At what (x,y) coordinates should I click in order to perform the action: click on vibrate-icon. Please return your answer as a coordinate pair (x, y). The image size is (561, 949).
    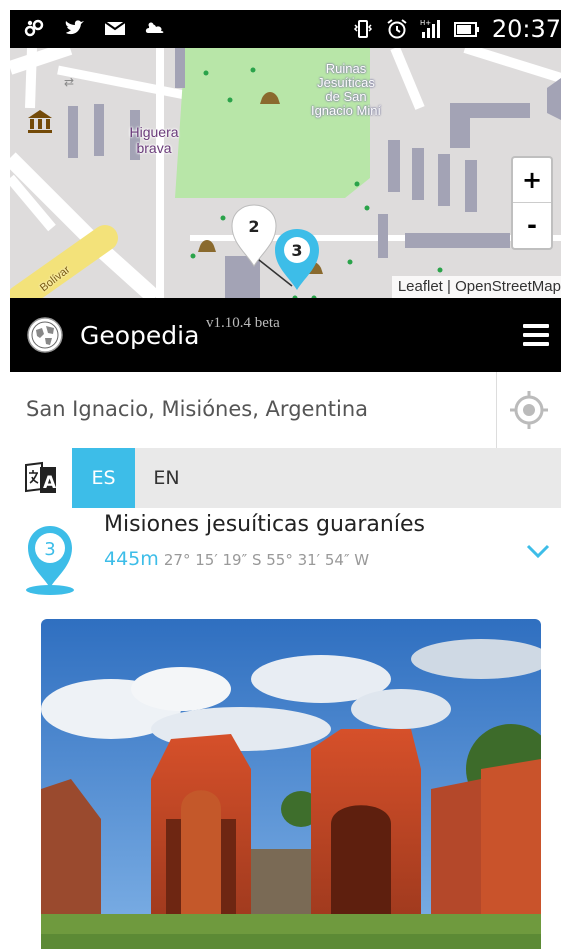
    Looking at the image, I should click on (362, 29).